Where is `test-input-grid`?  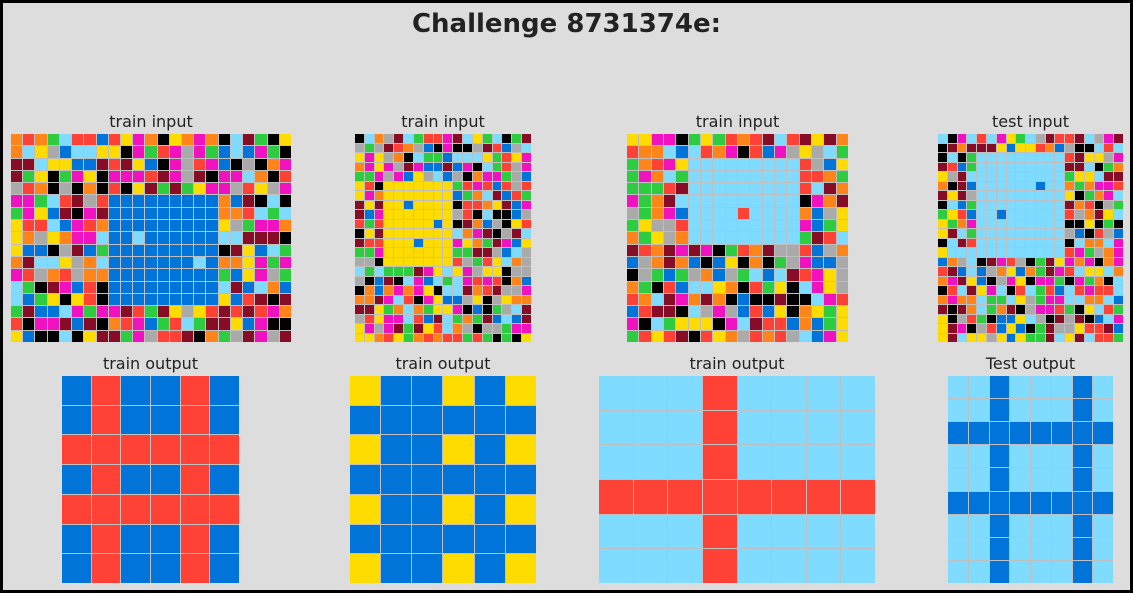 test-input-grid is located at coordinates (1030, 238).